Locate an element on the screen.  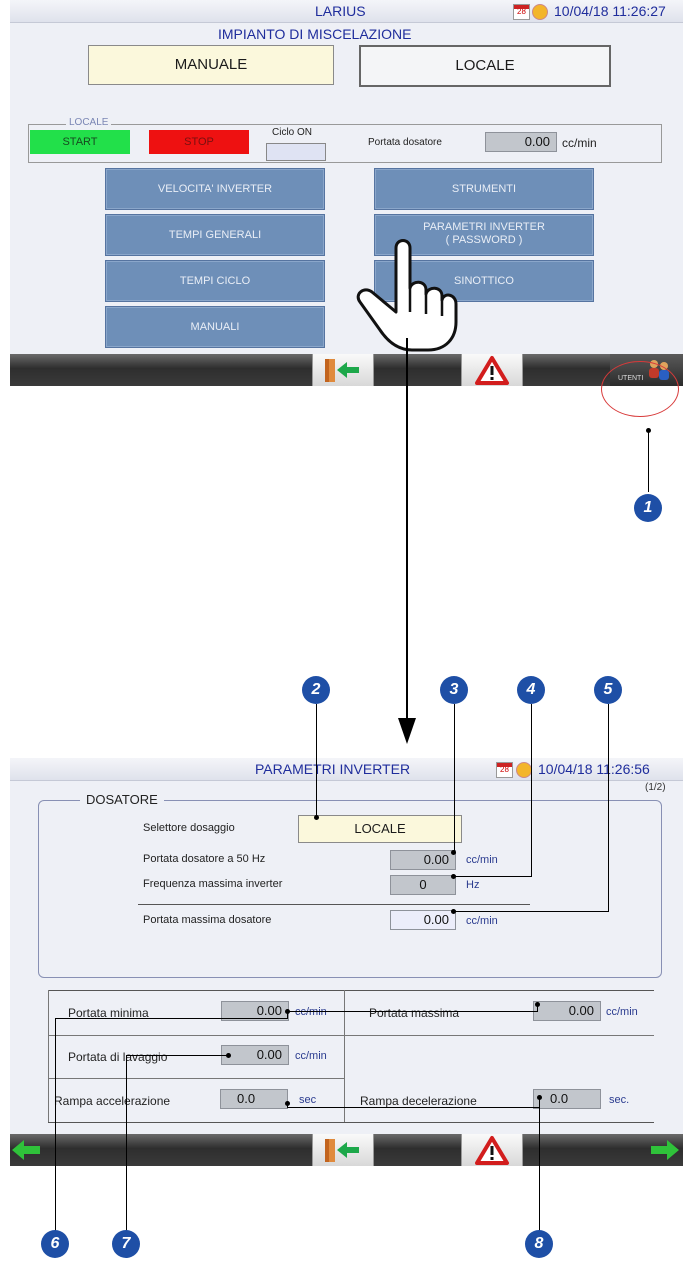
callout-4-dot is located at coordinates (453, 876).